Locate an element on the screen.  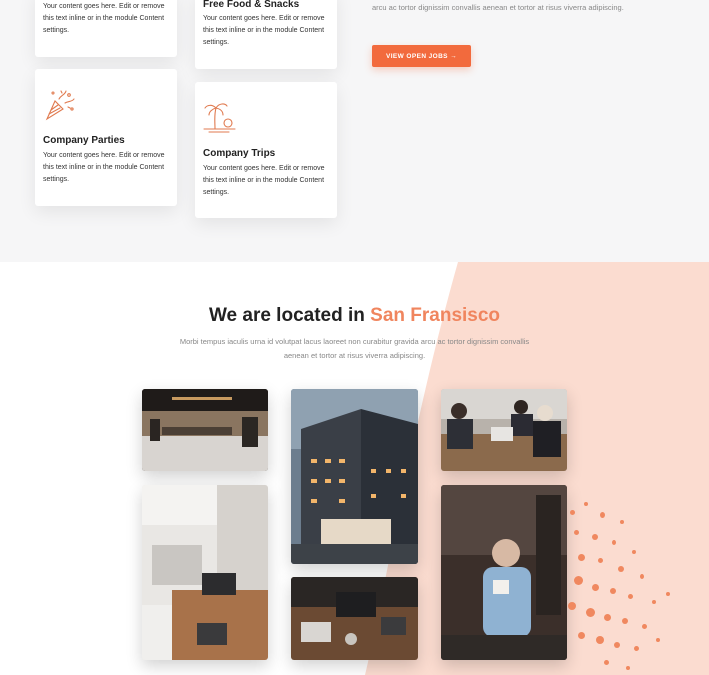
perk-card-title: Company Parties is located at coordinates (84, 140).